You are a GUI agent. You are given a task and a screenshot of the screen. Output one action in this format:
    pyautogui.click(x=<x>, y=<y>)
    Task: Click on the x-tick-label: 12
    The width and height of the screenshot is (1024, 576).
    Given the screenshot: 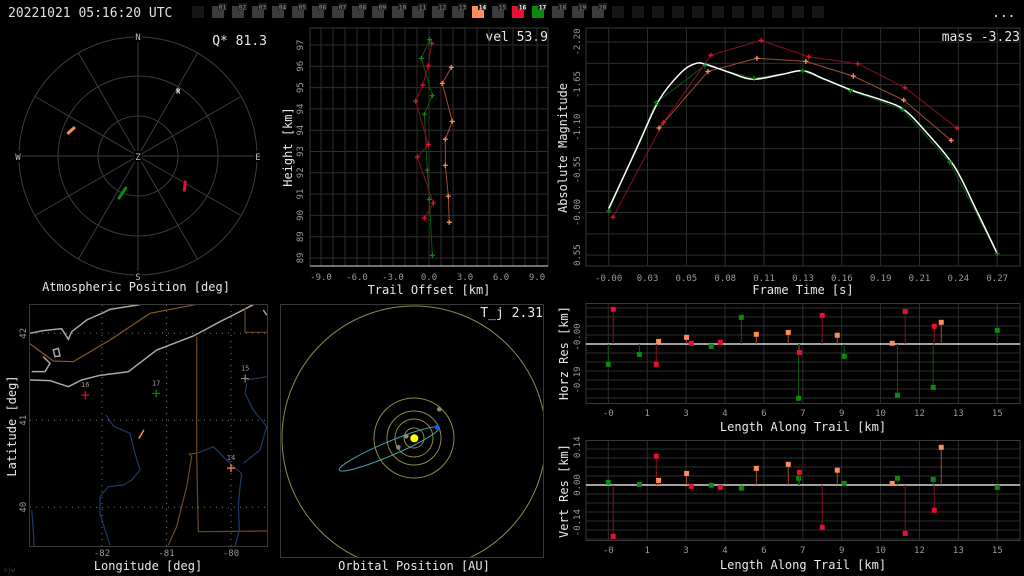 What is the action you would take?
    pyautogui.click(x=919, y=551)
    